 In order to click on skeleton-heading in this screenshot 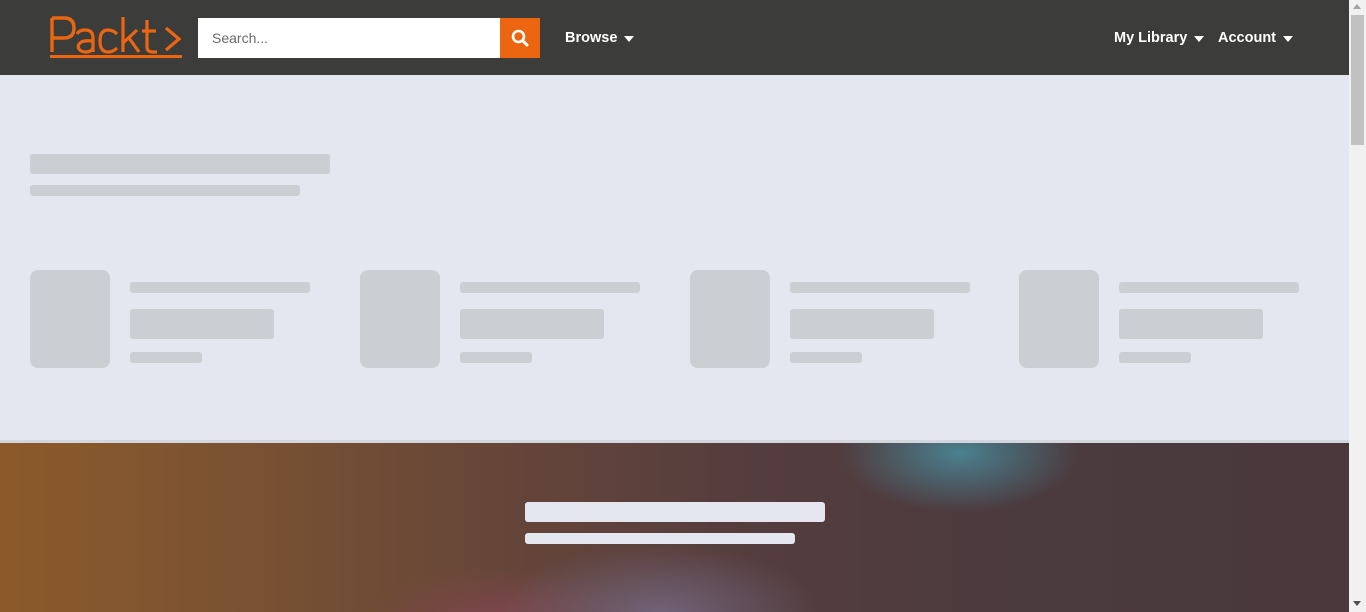, I will do `click(180, 164)`.